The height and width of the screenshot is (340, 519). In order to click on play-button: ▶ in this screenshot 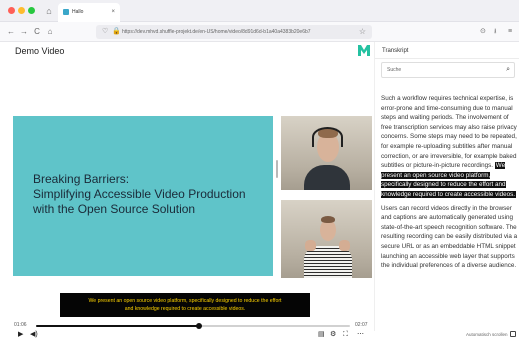, I will do `click(20, 335)`.